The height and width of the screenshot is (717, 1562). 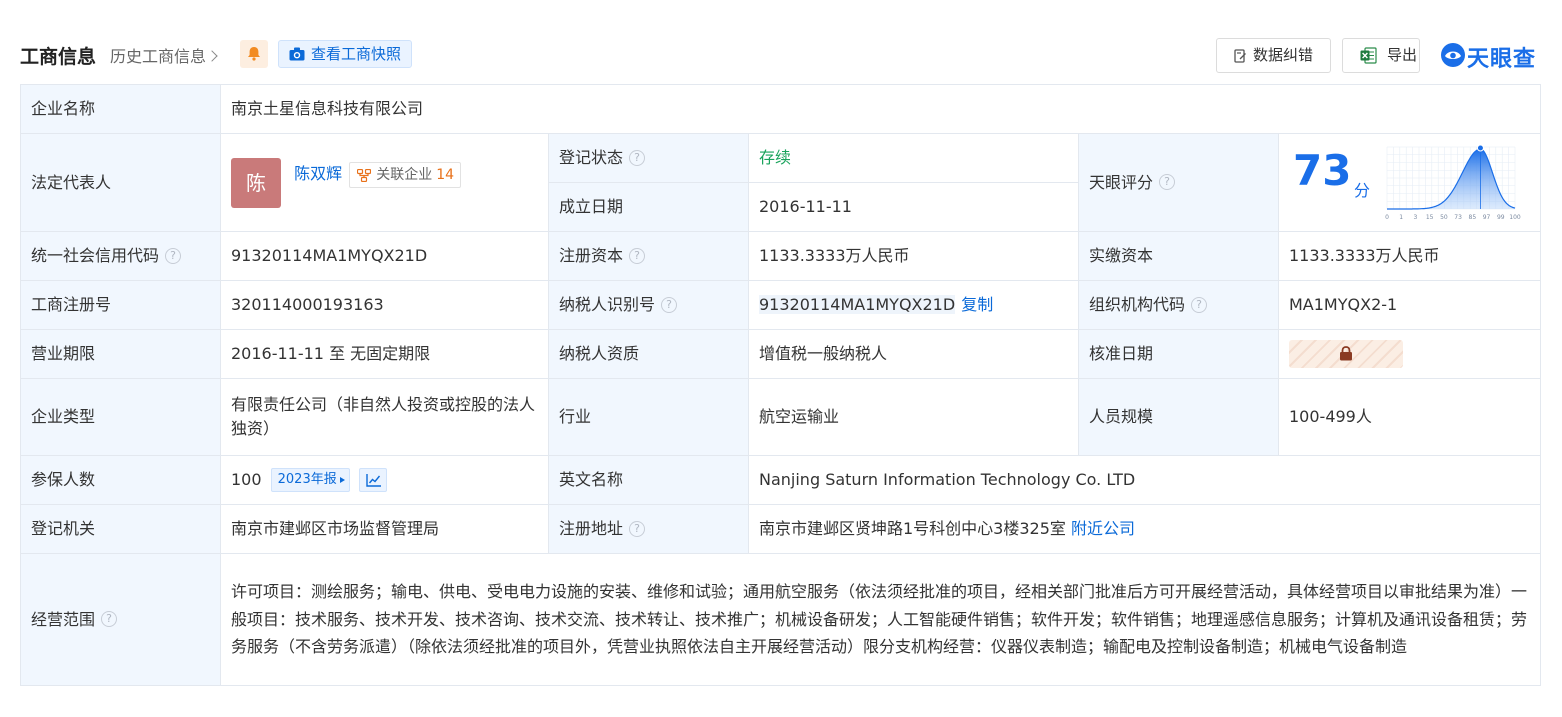 What do you see at coordinates (857, 304) in the screenshot?
I see `taxpayer-id-value: 91320114MA1MYQX21D` at bounding box center [857, 304].